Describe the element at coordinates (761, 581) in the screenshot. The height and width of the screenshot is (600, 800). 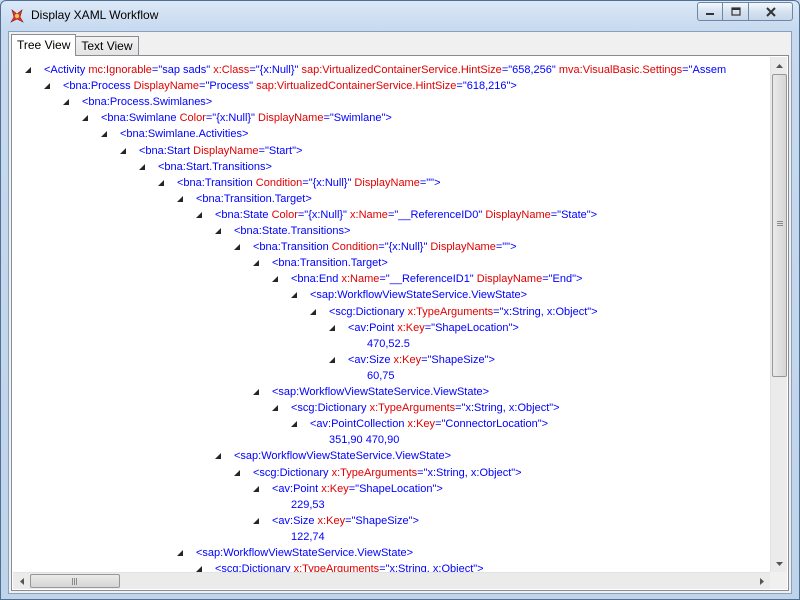
I see `scroll-right-button` at that location.